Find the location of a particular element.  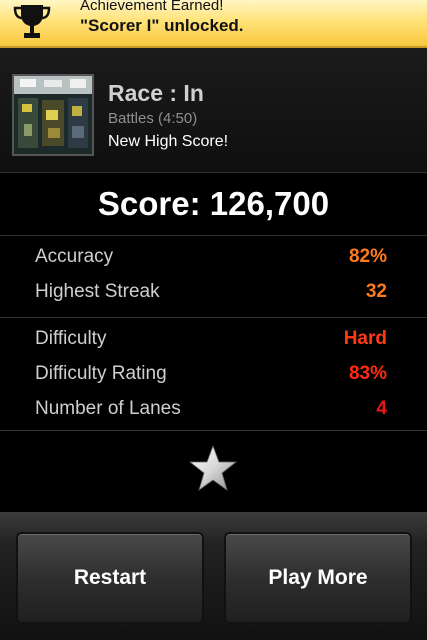

star-rating is located at coordinates (213, 470).